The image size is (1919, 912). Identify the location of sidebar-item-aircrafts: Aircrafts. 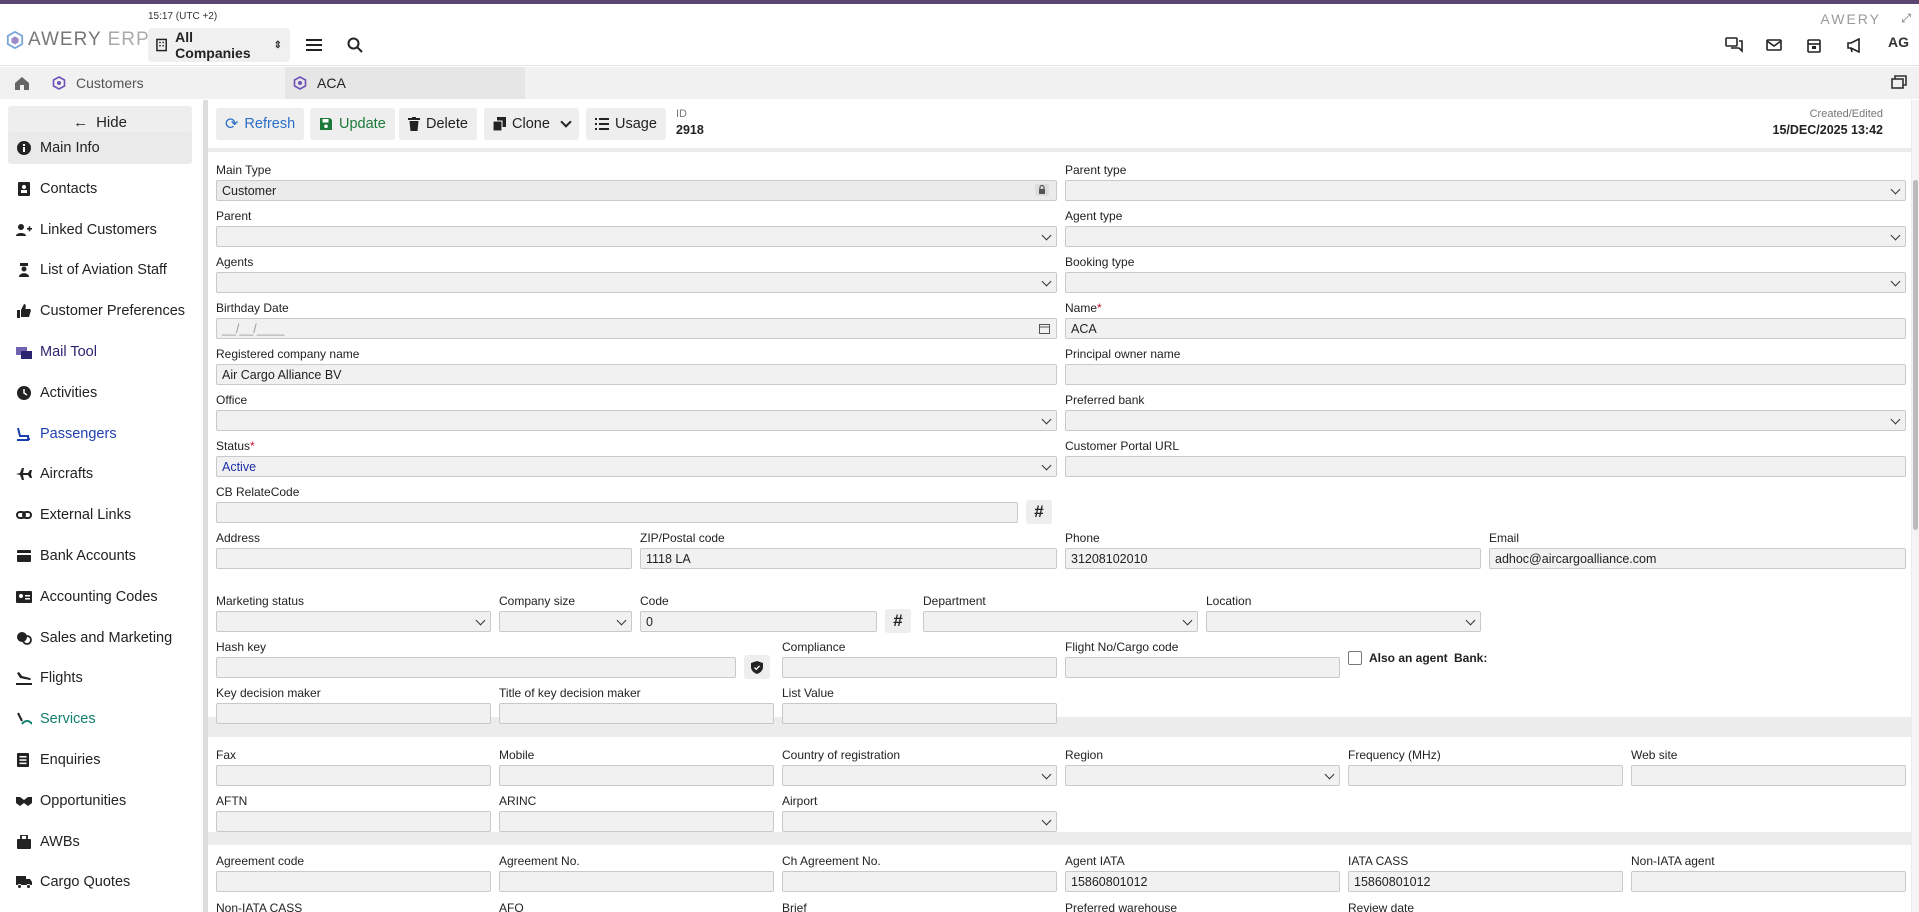
(100, 474).